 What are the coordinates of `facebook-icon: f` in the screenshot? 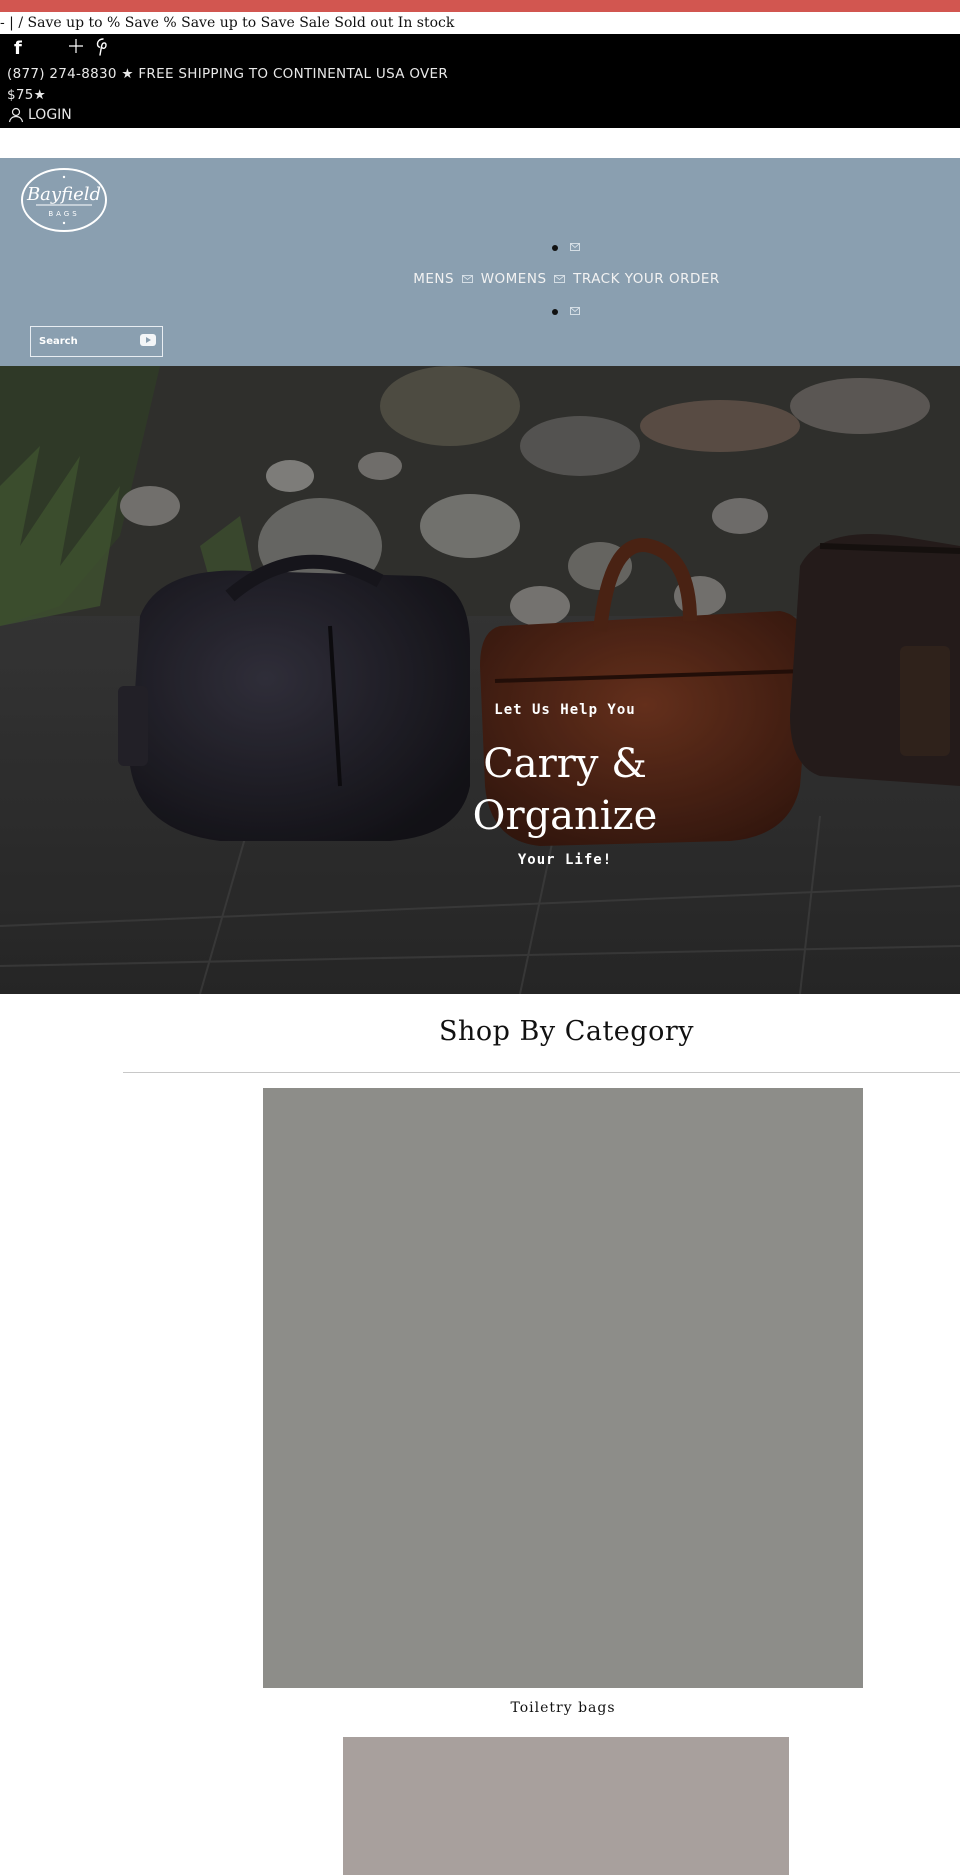 It's located at (18, 48).